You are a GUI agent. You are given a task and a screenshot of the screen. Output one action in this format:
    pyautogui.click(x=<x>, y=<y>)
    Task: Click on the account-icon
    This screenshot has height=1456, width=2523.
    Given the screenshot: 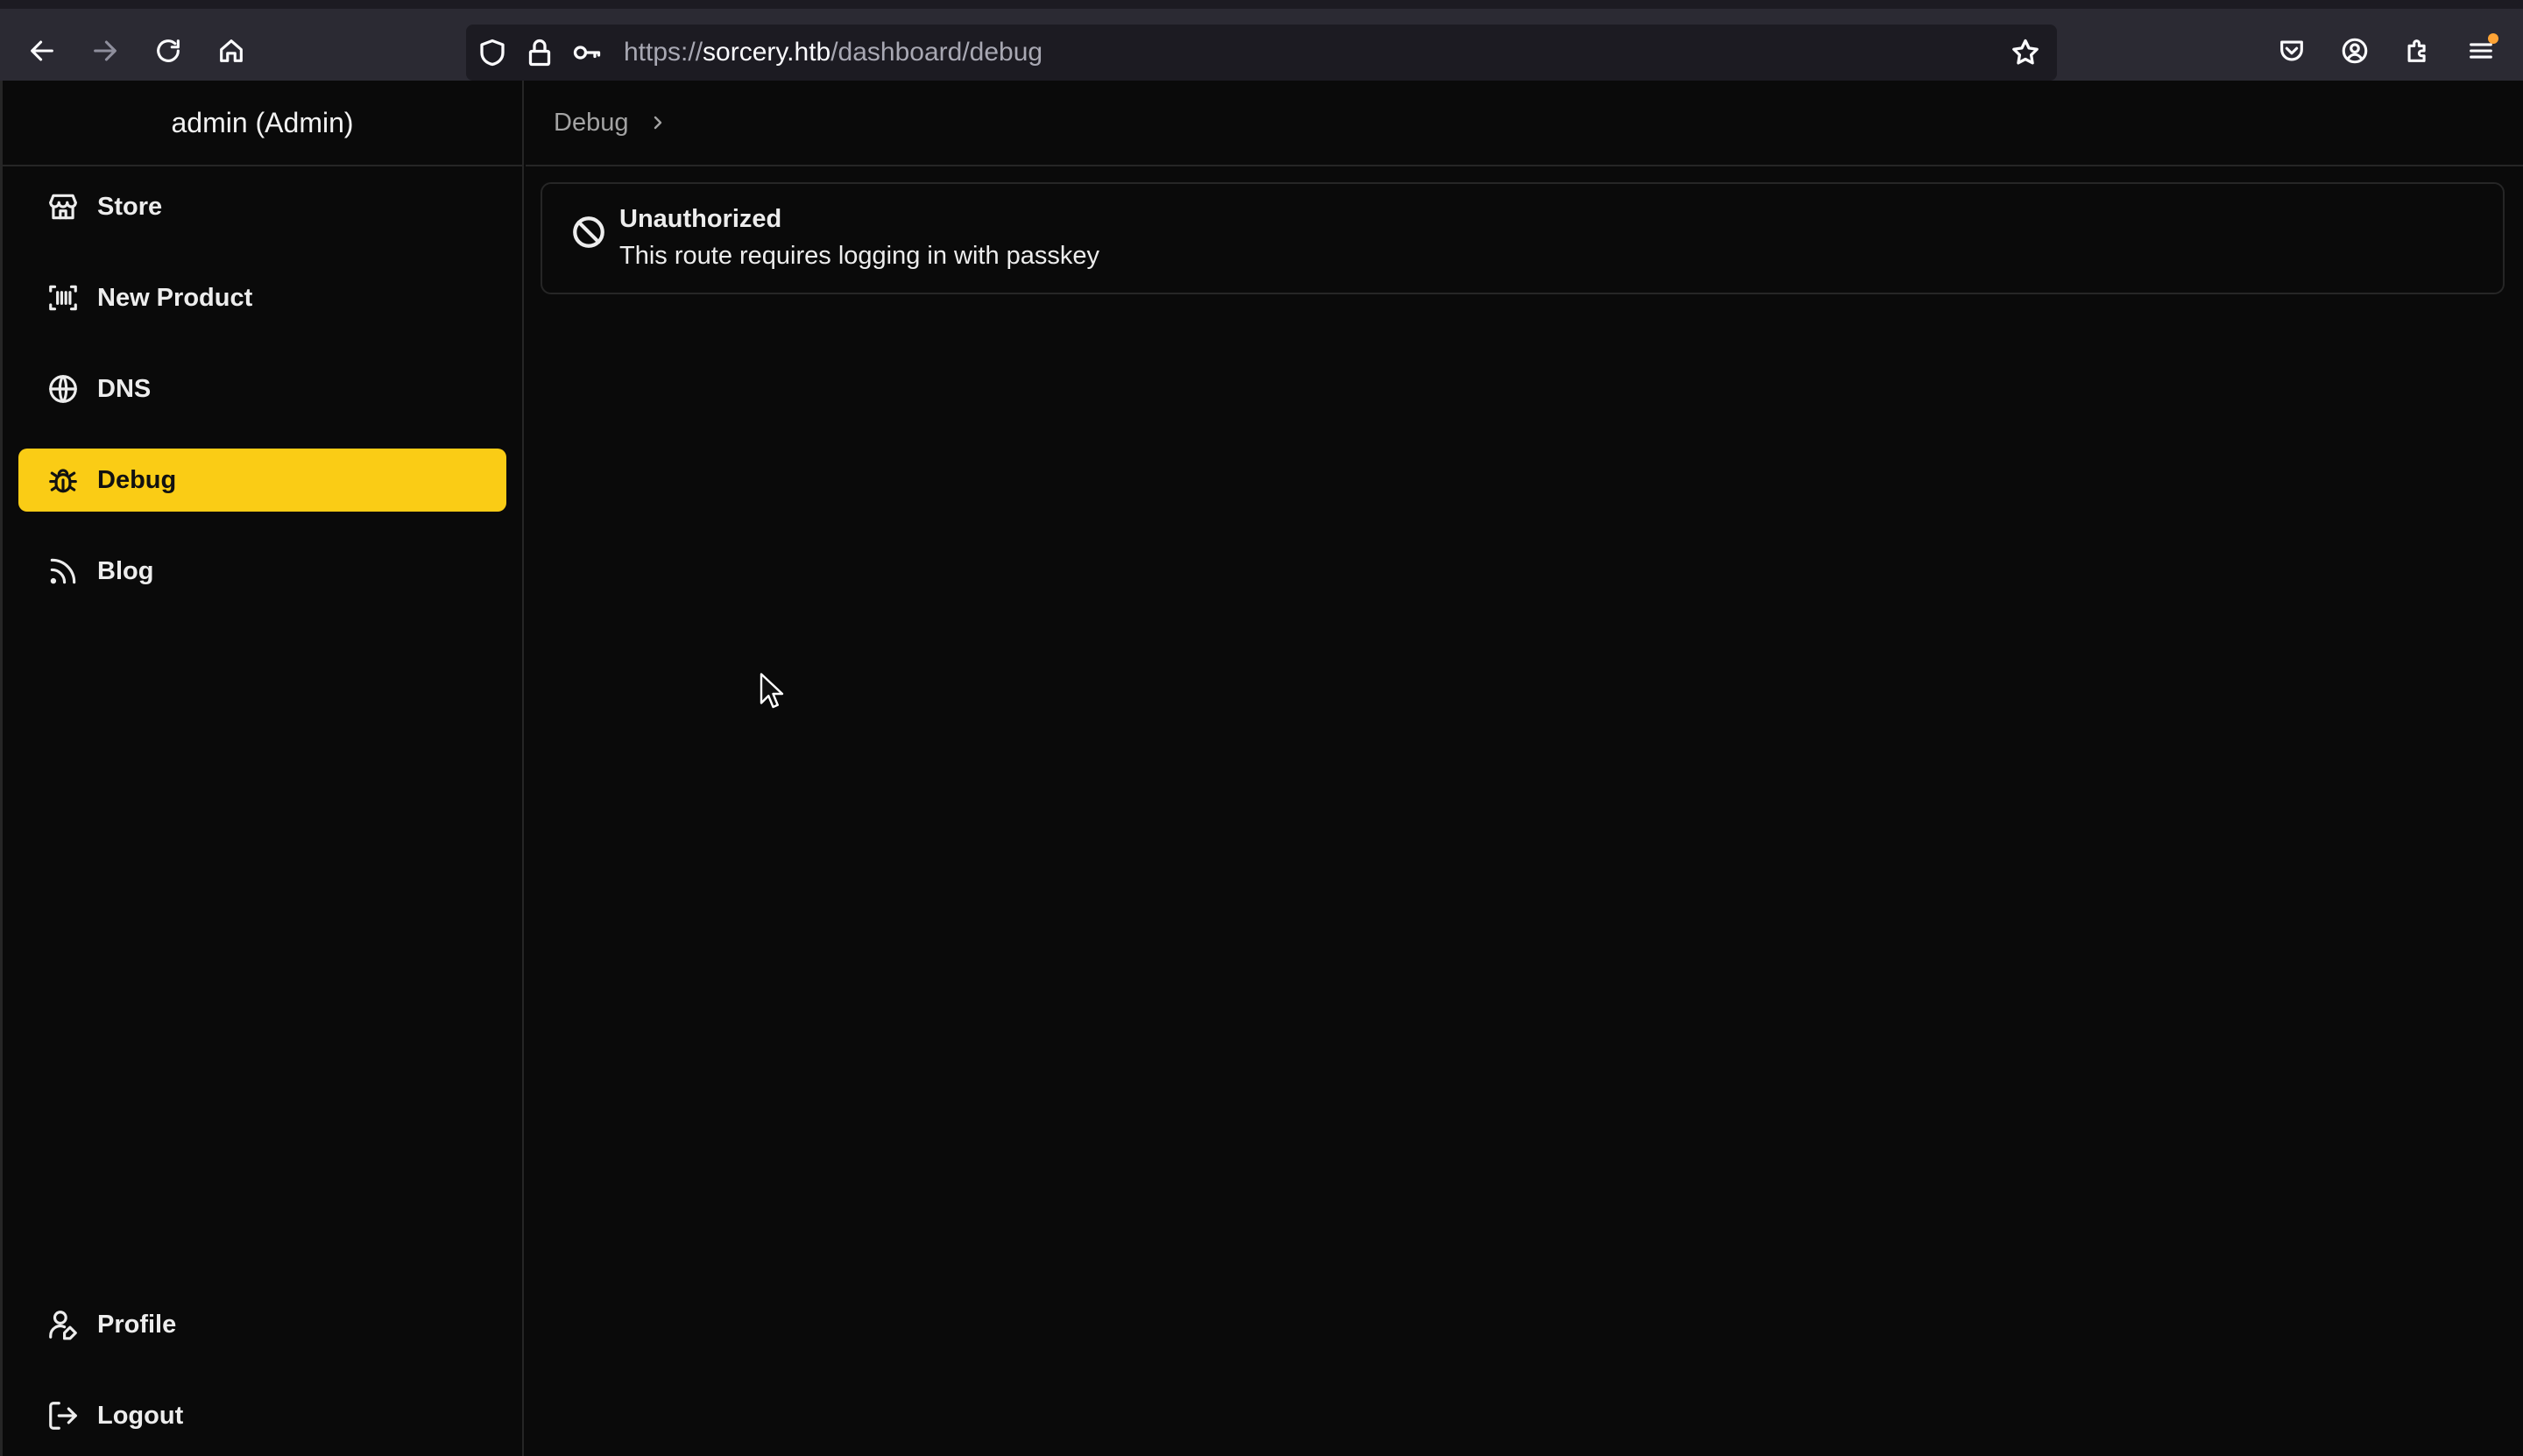 What is the action you would take?
    pyautogui.click(x=2355, y=51)
    